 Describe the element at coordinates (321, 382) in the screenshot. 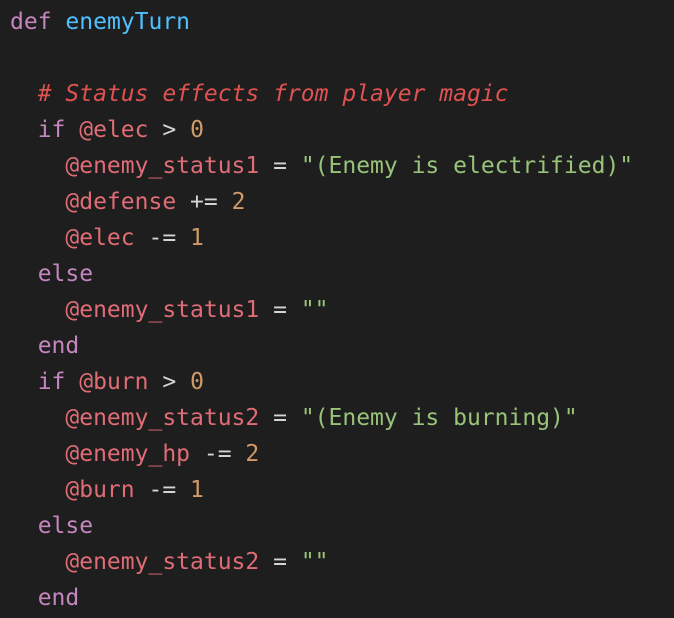

I see `code-line: if @burn > 0` at that location.